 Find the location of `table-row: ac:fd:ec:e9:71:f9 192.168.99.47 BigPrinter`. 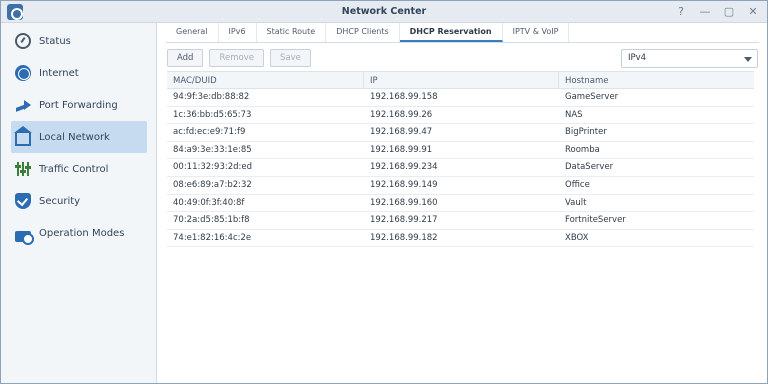

table-row: ac:fd:ec:e9:71:f9 192.168.99.47 BigPrinter is located at coordinates (460, 133).